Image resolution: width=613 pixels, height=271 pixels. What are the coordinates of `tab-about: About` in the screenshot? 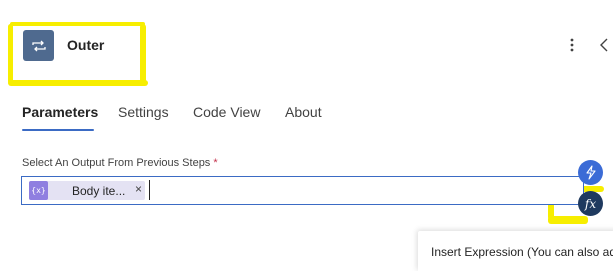 It's located at (303, 112).